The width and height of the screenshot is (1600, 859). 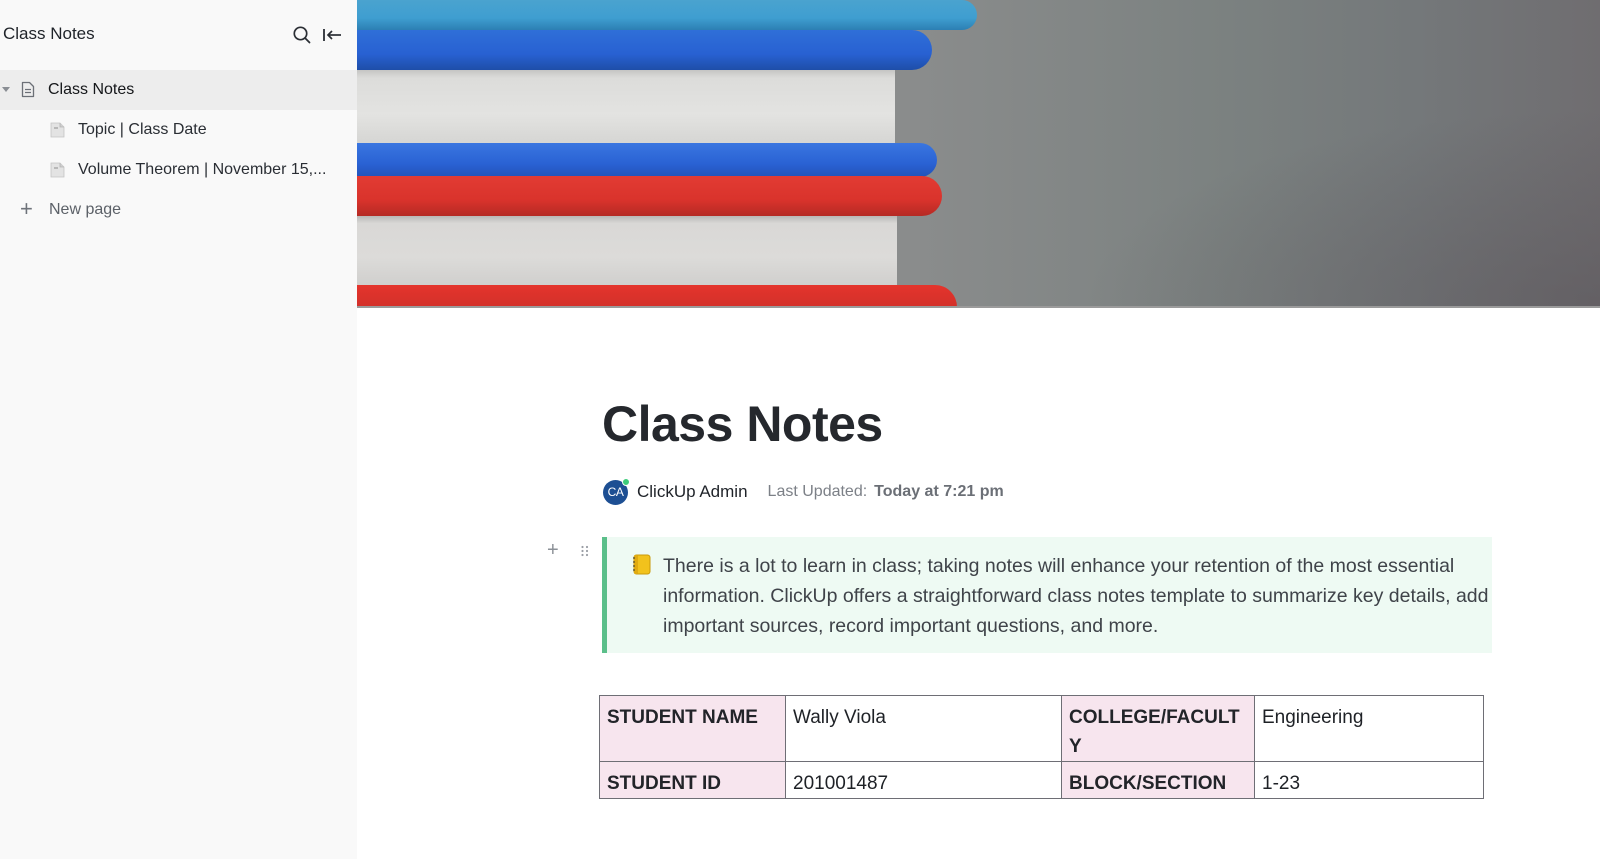 What do you see at coordinates (1158, 728) in the screenshot?
I see `table-cell-label: COLLEGE/FACULTY` at bounding box center [1158, 728].